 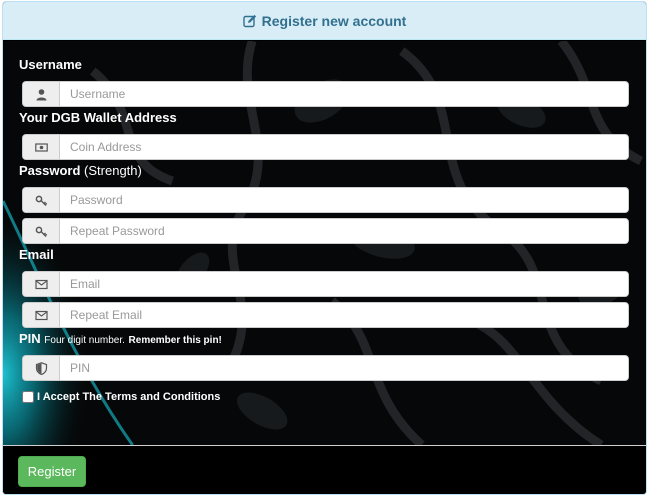 I want to click on password-group, so click(x=325, y=200).